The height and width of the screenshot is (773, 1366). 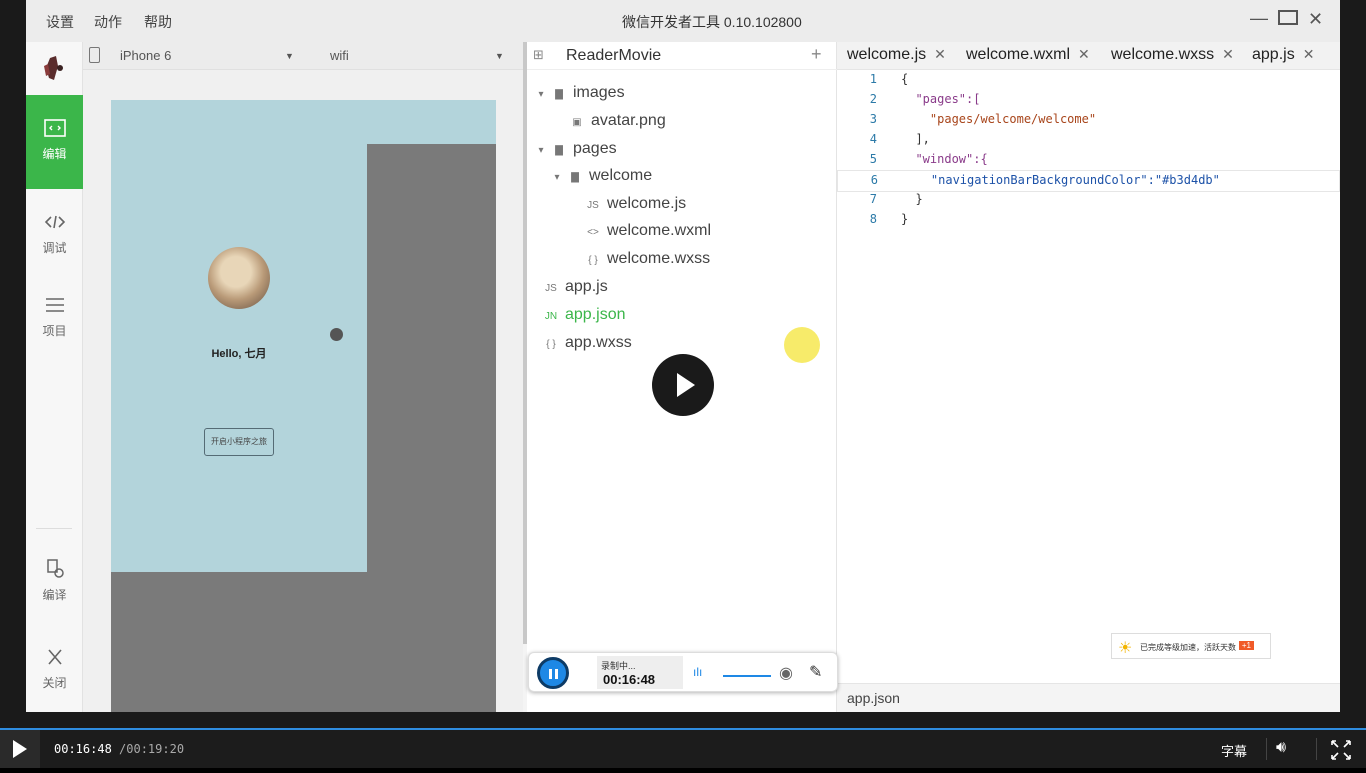 I want to click on compile-icon, so click(x=55, y=568).